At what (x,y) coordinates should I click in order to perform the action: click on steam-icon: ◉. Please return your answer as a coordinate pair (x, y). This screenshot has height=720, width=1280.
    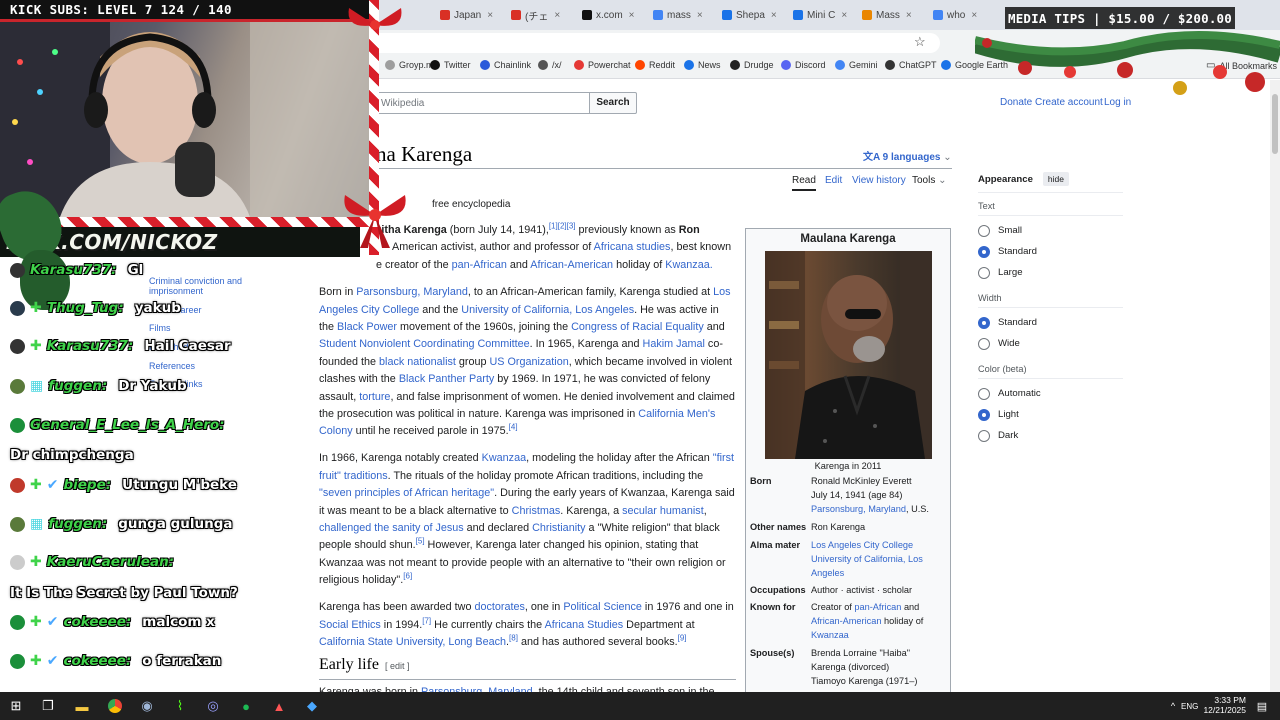
    Looking at the image, I should click on (147, 706).